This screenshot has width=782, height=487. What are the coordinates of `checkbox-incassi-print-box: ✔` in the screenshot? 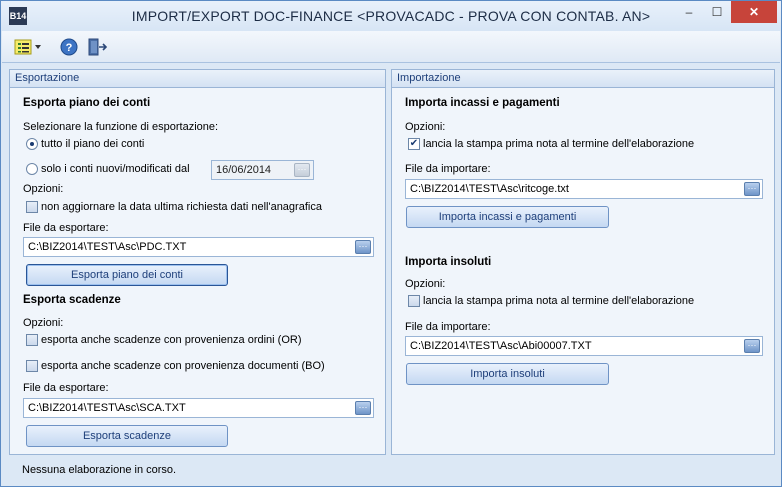 It's located at (414, 144).